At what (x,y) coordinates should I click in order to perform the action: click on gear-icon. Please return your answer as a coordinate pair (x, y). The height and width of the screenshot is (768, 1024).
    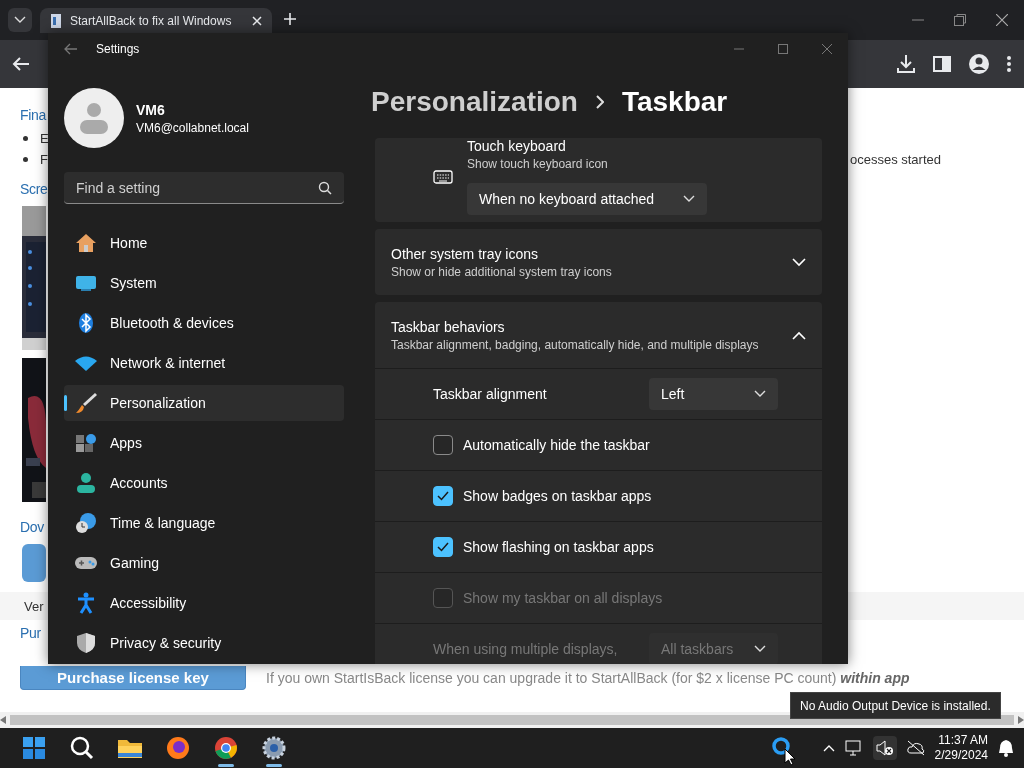
    Looking at the image, I should click on (274, 748).